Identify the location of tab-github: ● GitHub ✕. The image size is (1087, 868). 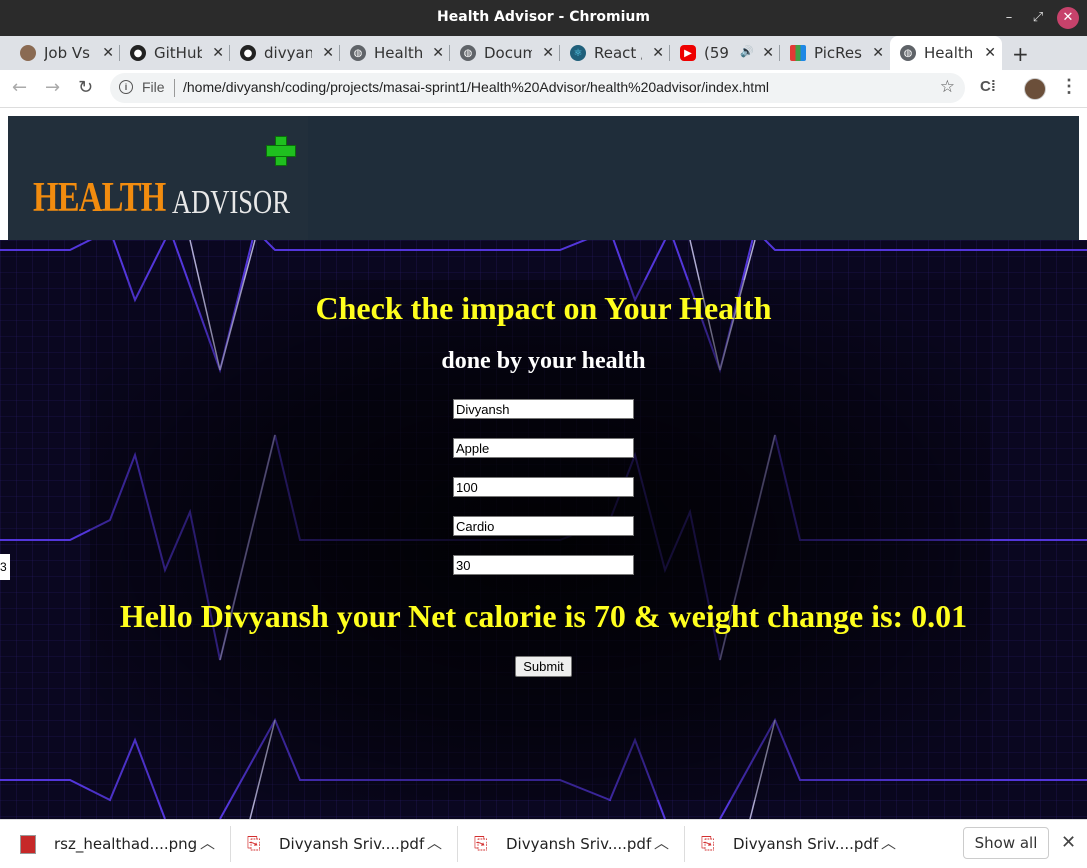
(175, 53).